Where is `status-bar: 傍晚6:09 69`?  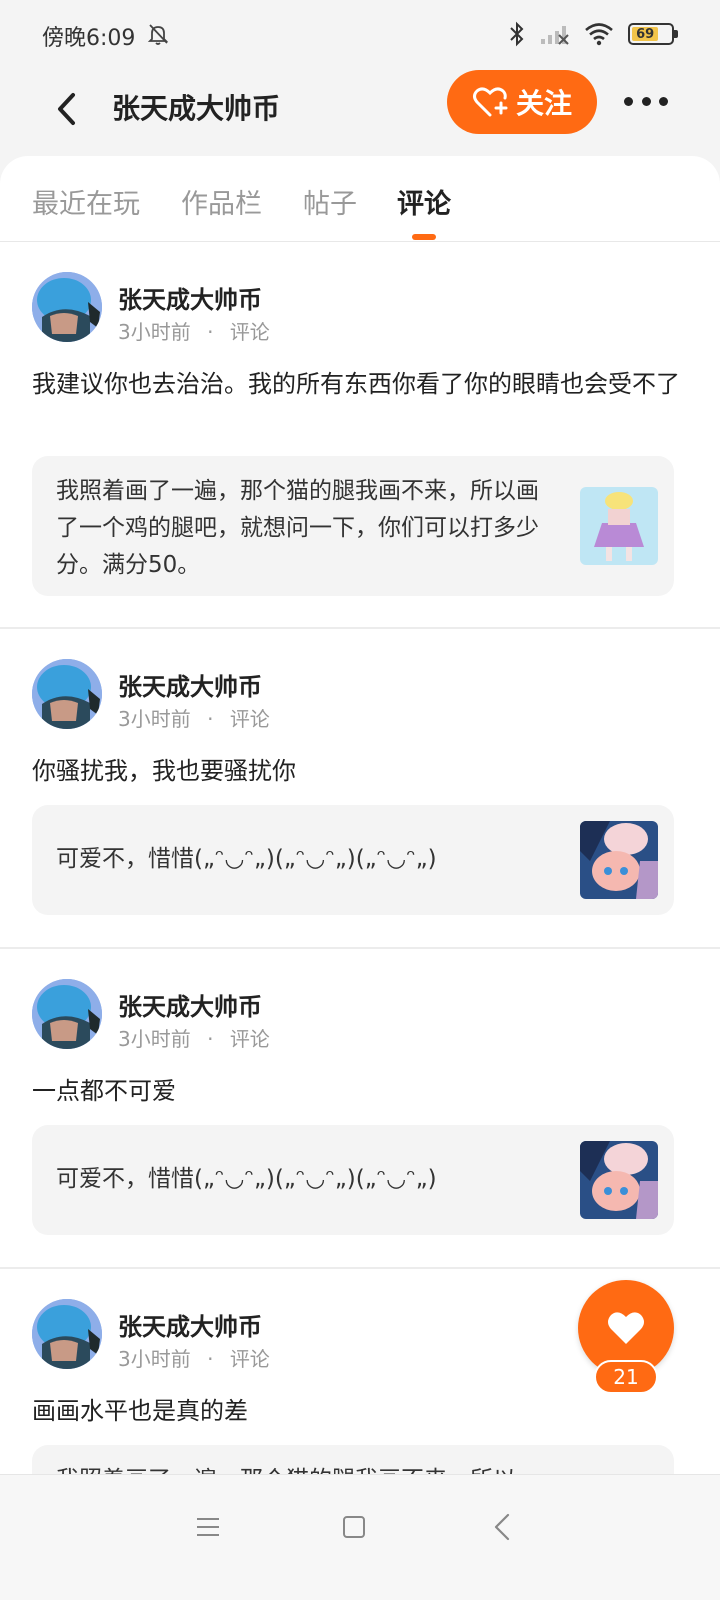 status-bar: 傍晚6:09 69 is located at coordinates (360, 35).